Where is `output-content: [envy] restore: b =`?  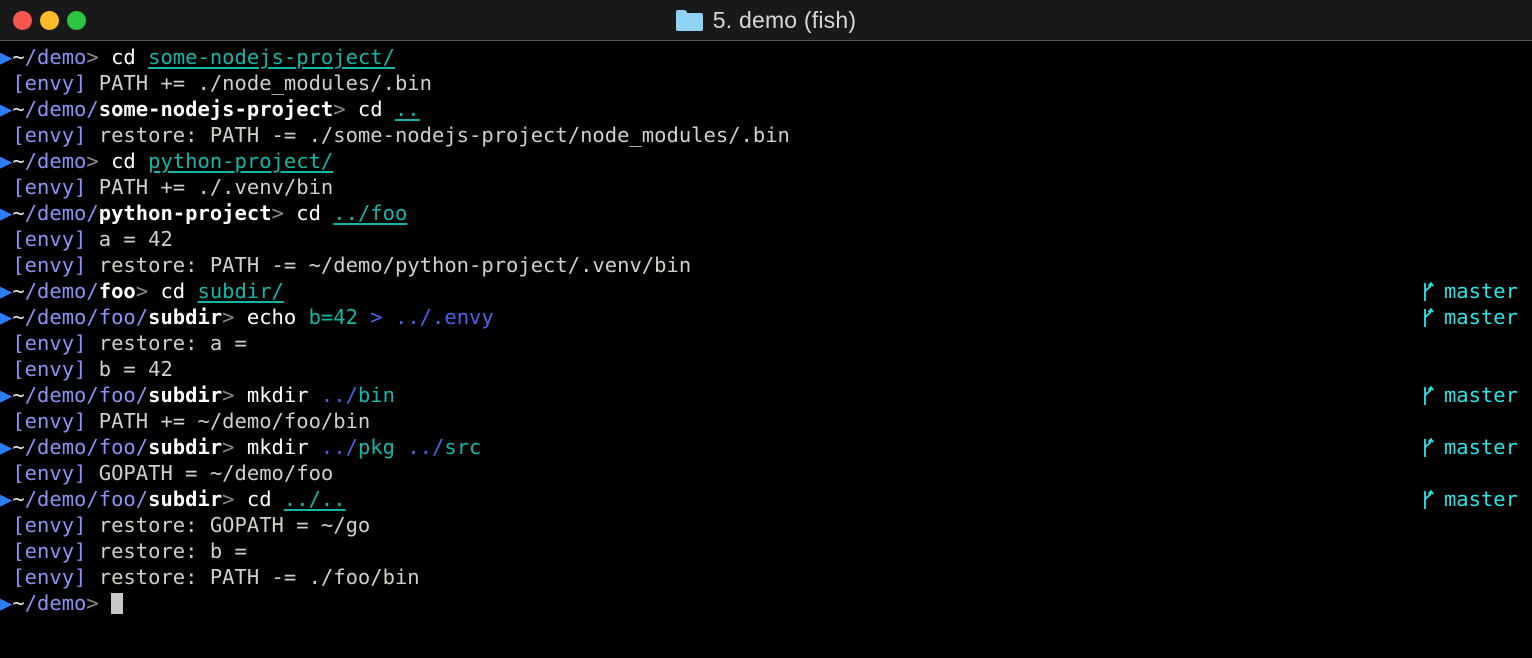
output-content: [envy] restore: b = is located at coordinates (123, 551).